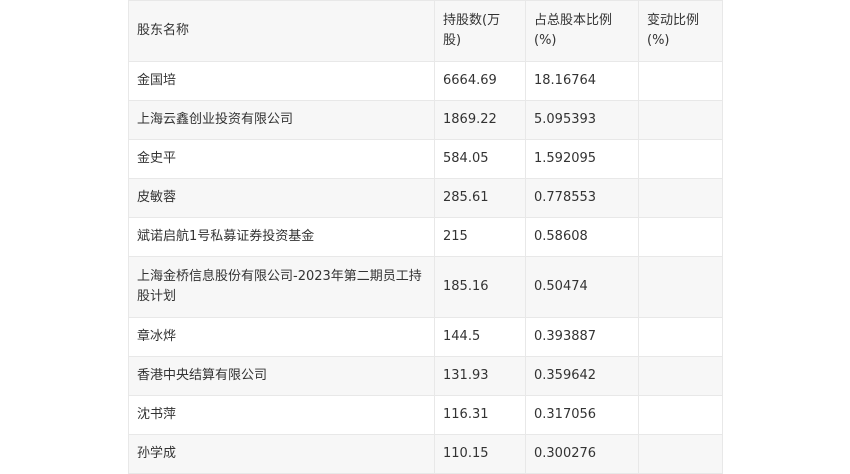 The width and height of the screenshot is (850, 474). I want to click on cell-name: 金史平, so click(281, 159).